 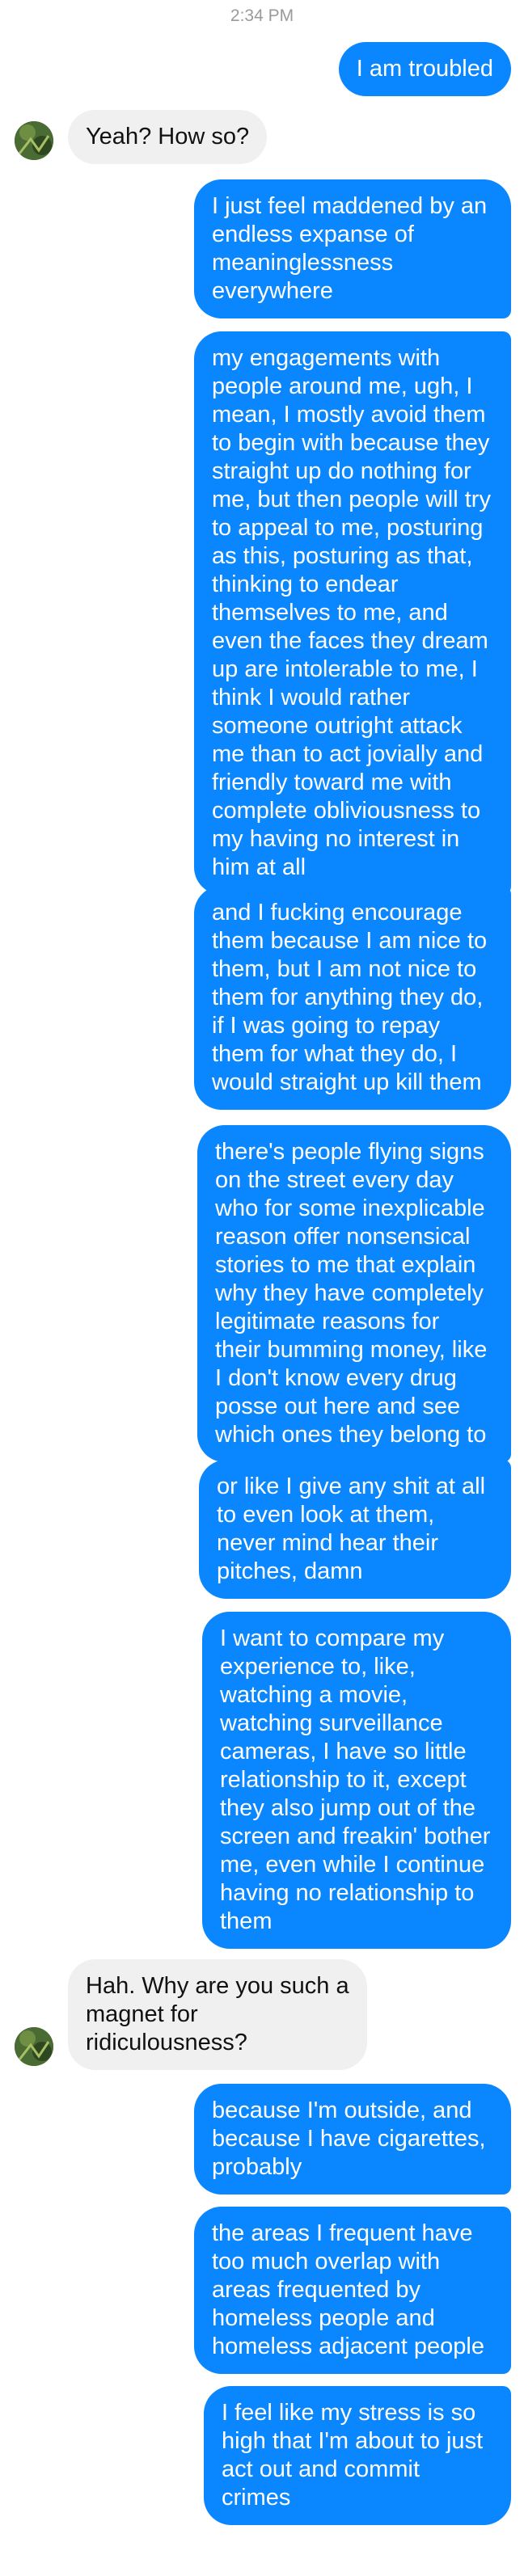 What do you see at coordinates (262, 16) in the screenshot?
I see `timestamp: 2:34 PM` at bounding box center [262, 16].